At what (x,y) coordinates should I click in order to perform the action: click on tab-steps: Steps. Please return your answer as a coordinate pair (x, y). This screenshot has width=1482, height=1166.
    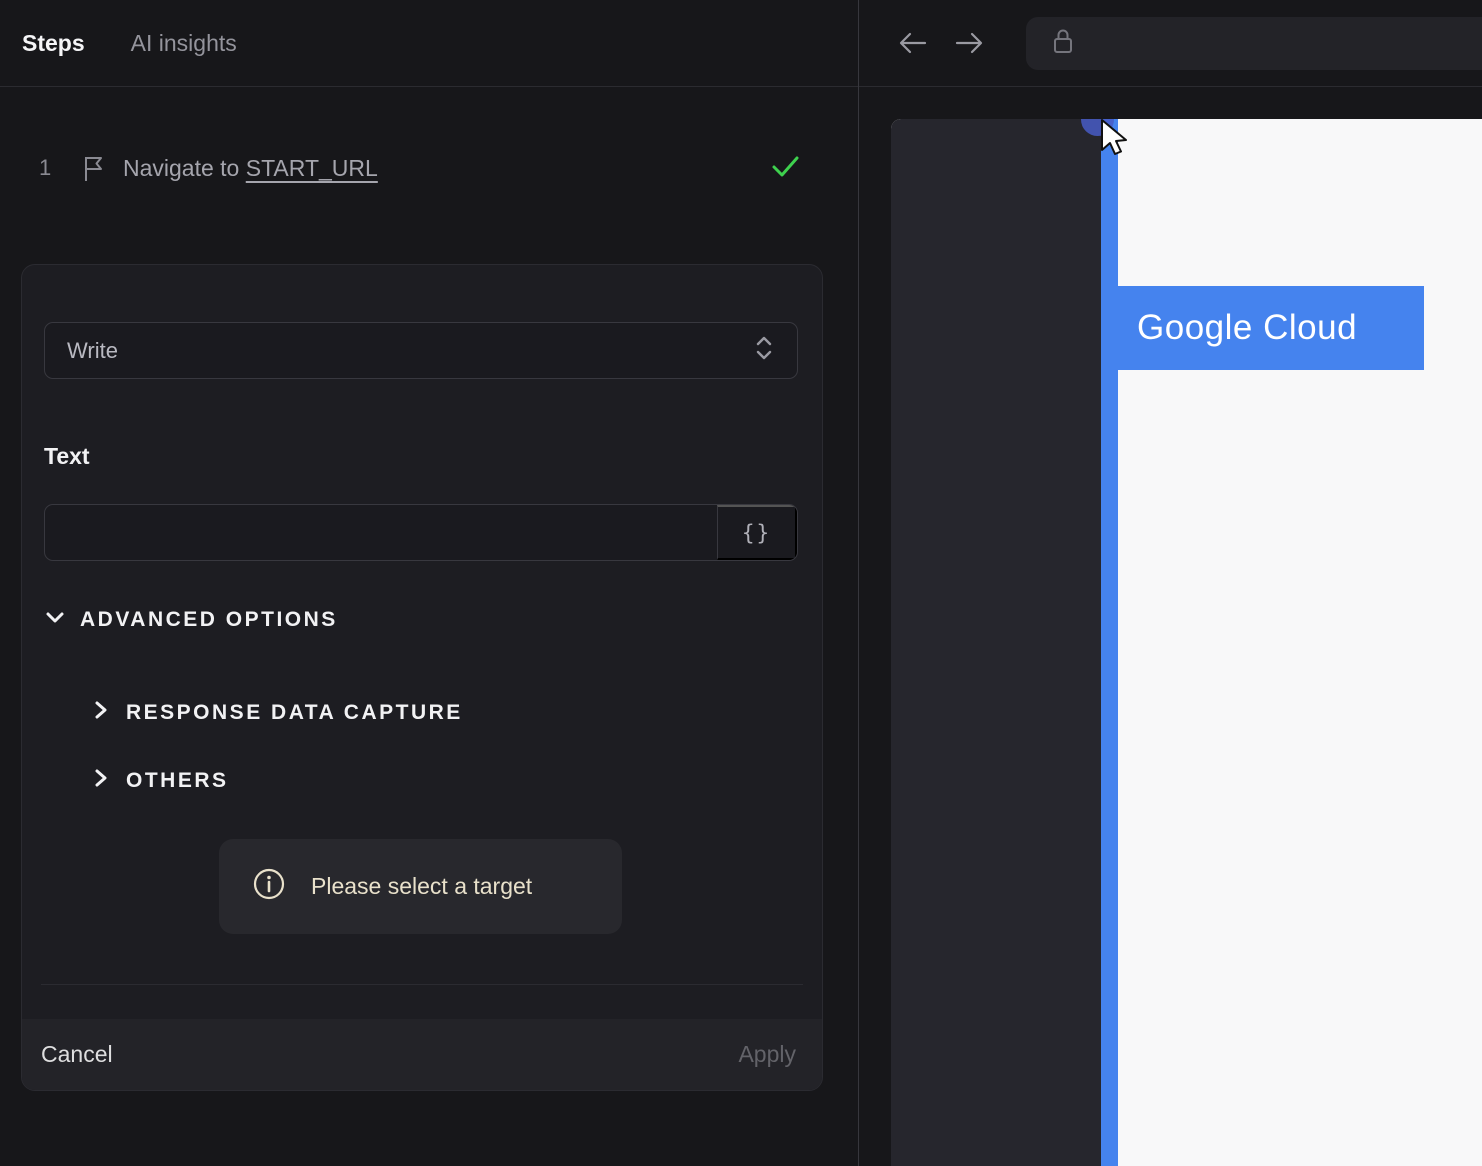
    Looking at the image, I should click on (53, 43).